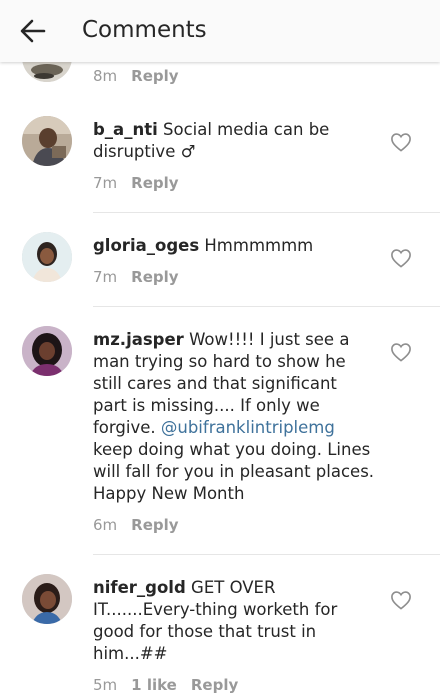 This screenshot has width=440, height=695. What do you see at coordinates (220, 31) in the screenshot?
I see `app-bar: Comments` at bounding box center [220, 31].